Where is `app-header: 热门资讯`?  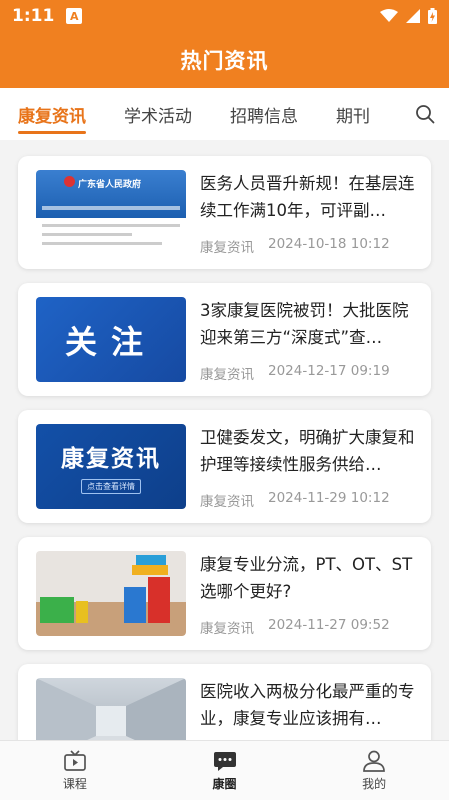
app-header: 热门资讯 is located at coordinates (224, 60).